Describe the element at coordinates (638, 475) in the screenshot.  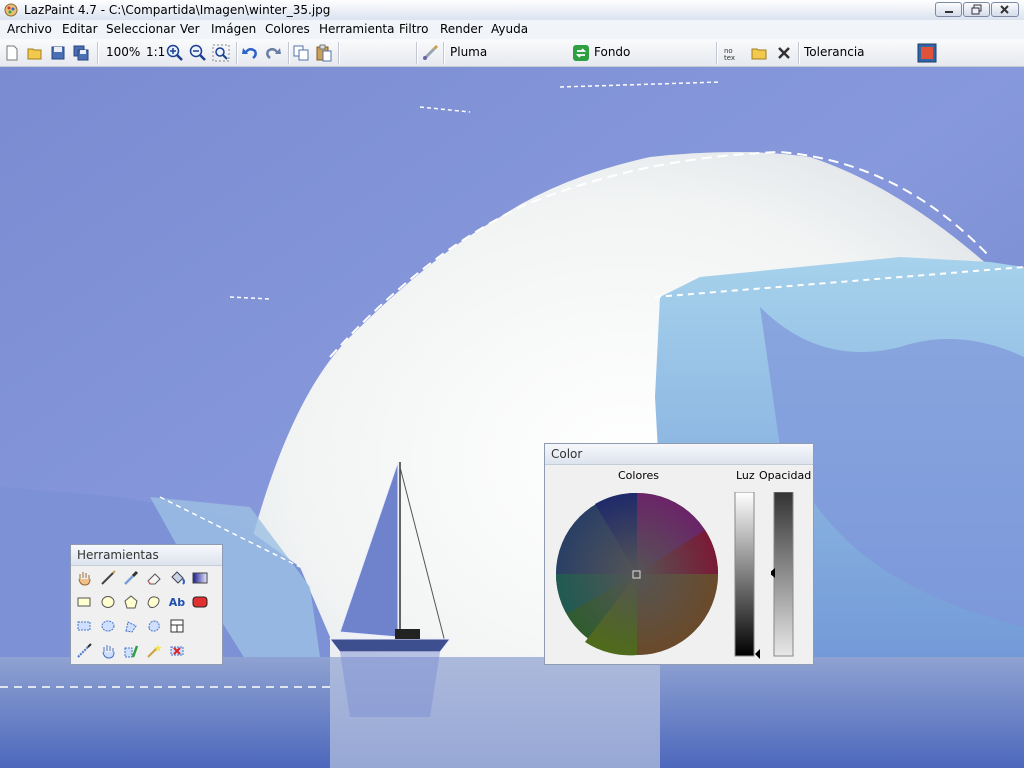
I see `color-wheel-label: Colores` at that location.